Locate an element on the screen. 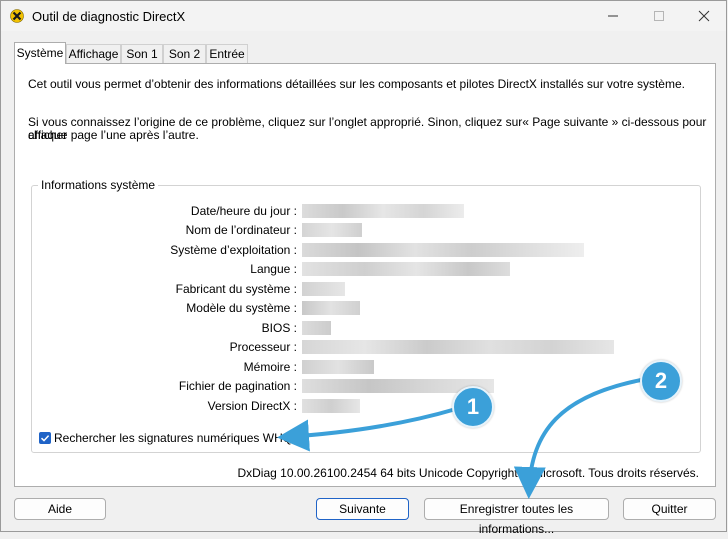 The image size is (728, 539). label-processor: Processeur : is located at coordinates (263, 347).